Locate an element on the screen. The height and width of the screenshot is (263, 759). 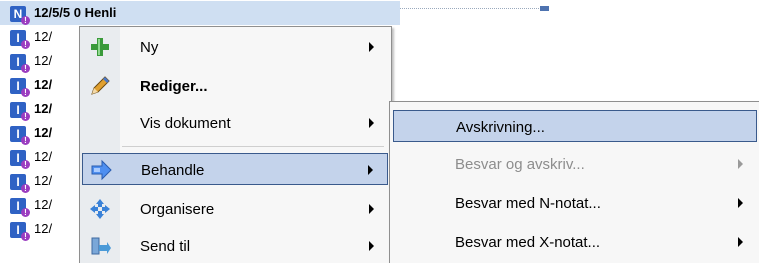
header-marker is located at coordinates (544, 8).